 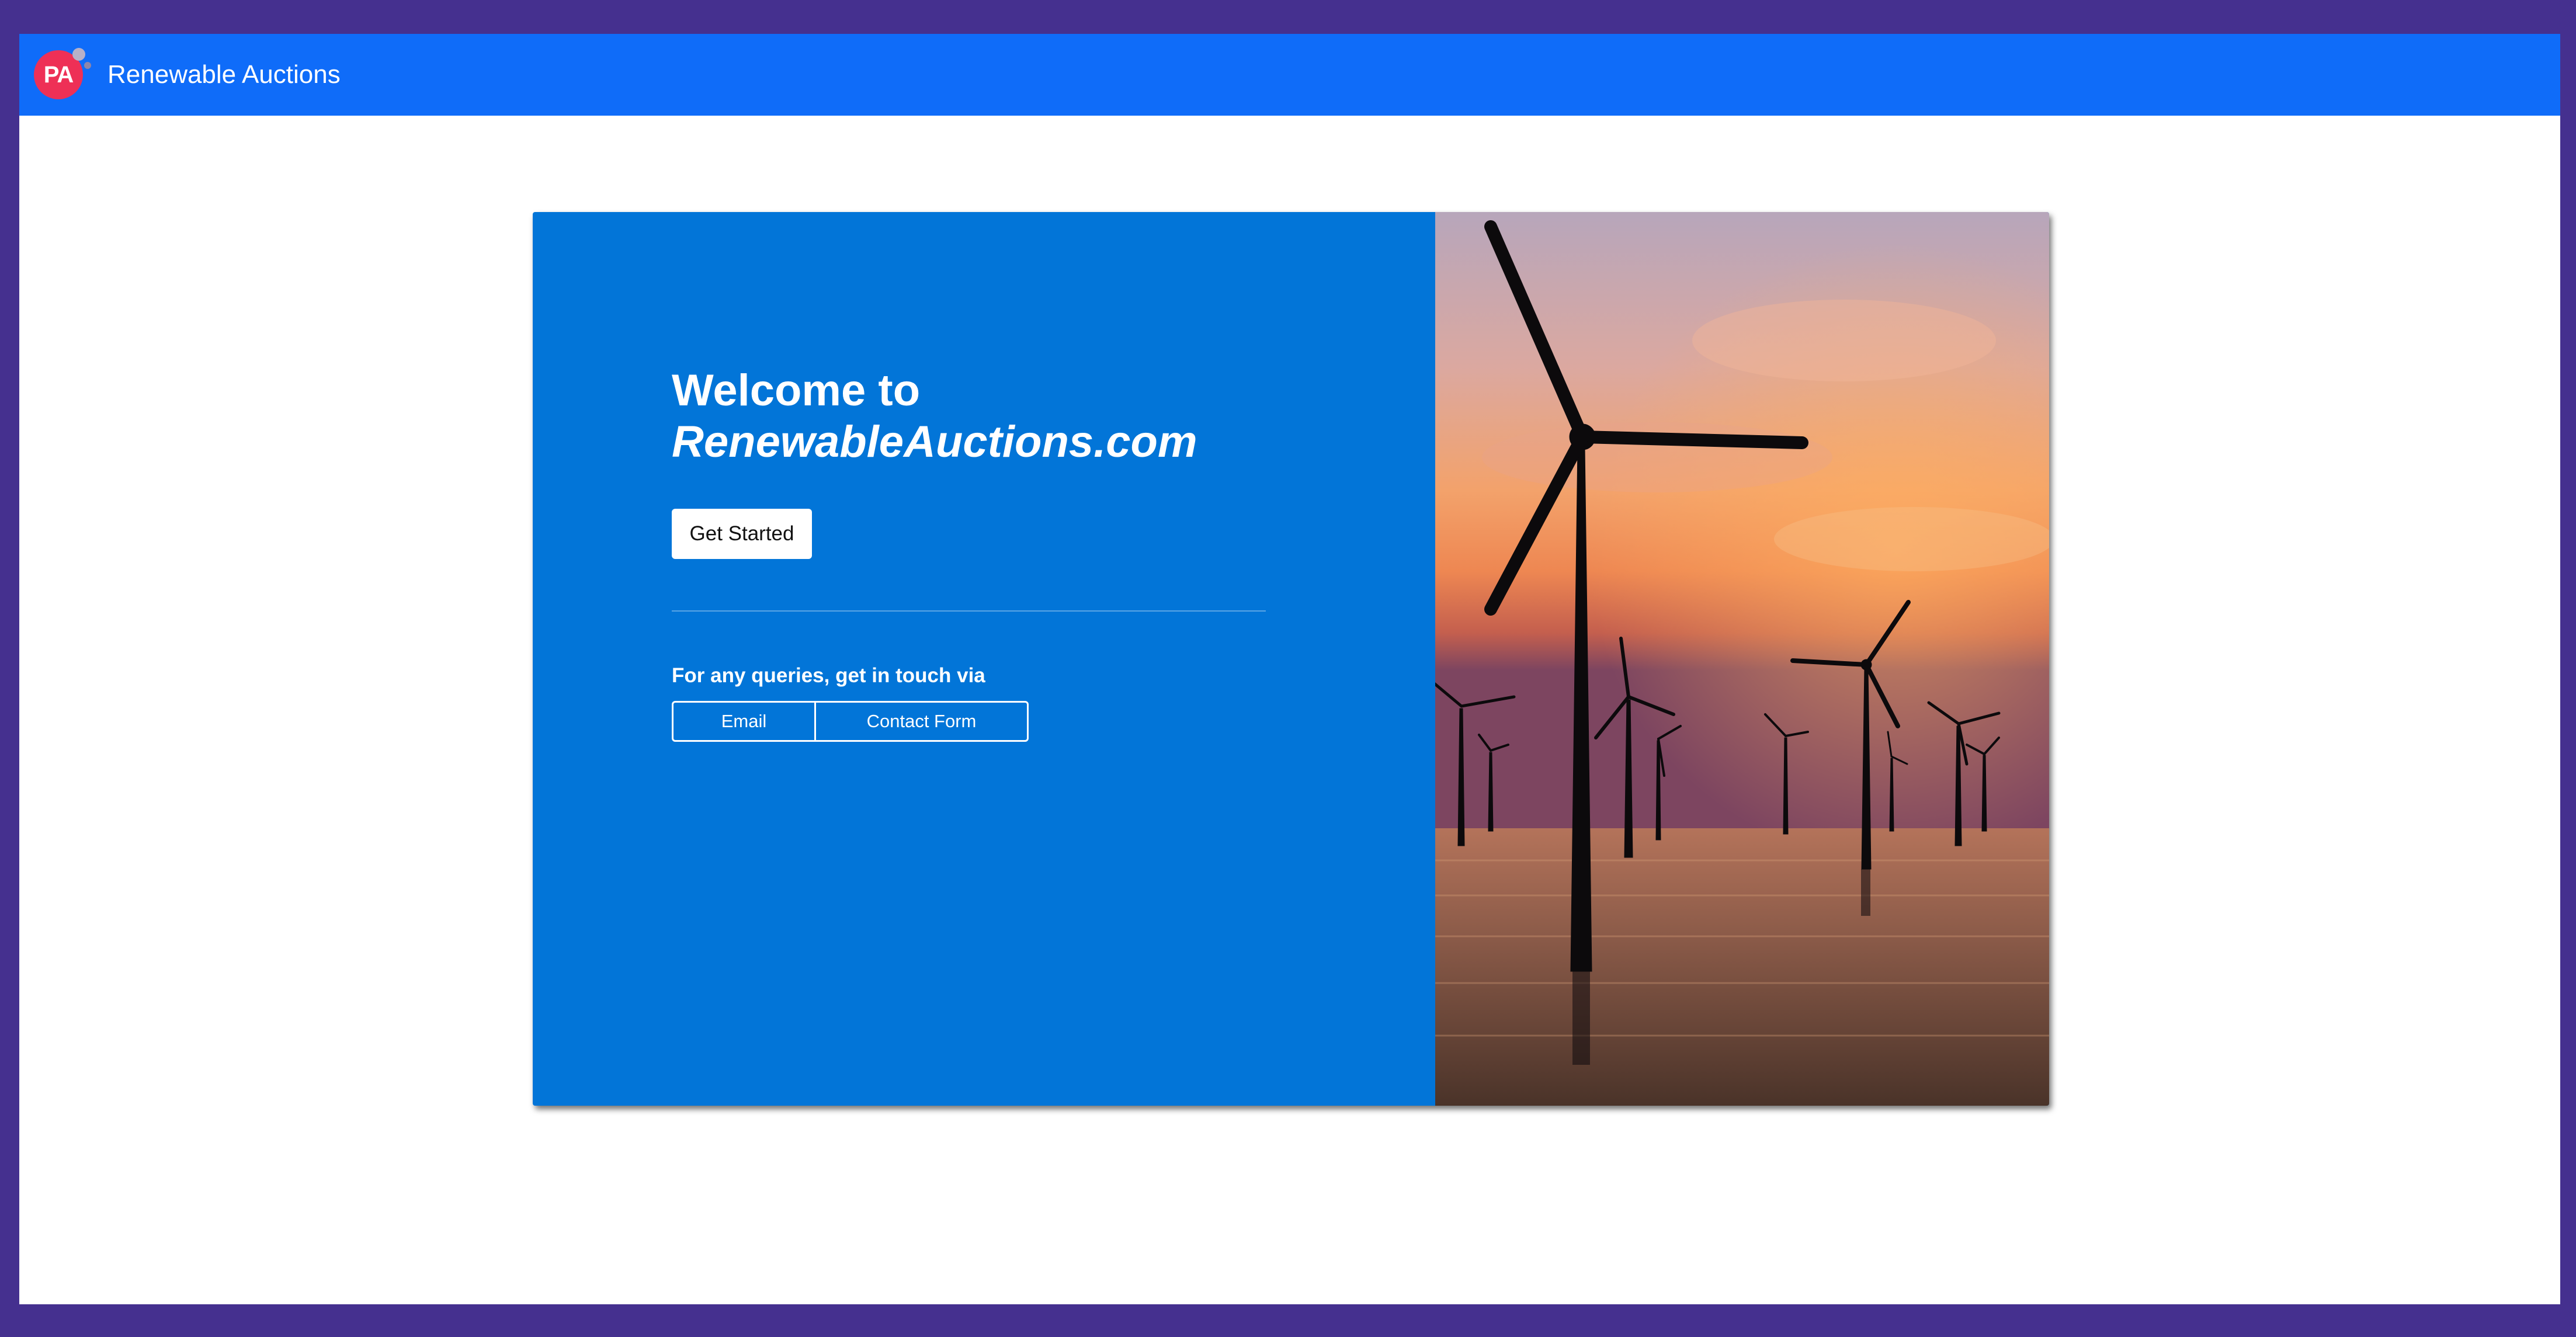 What do you see at coordinates (922, 721) in the screenshot?
I see `contact-form-button: Contact Form` at bounding box center [922, 721].